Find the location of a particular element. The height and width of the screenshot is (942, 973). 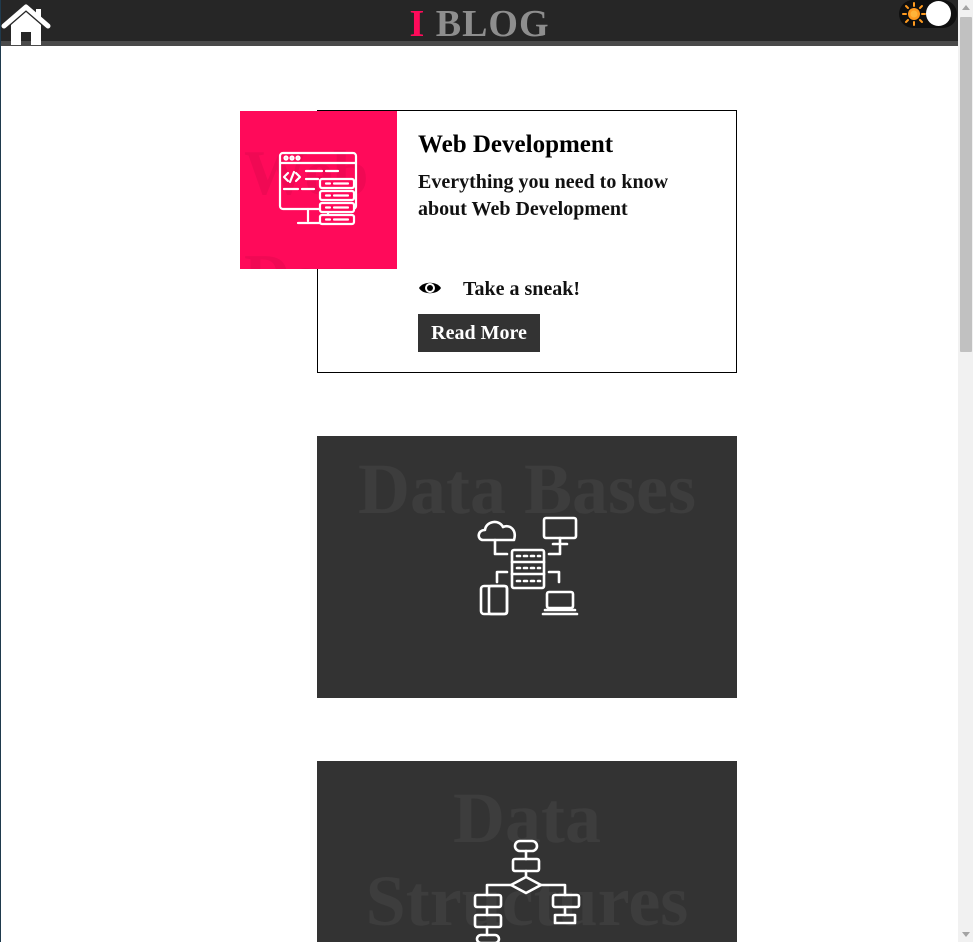

blog-card-data-structures: Data Structures is located at coordinates (527, 851).